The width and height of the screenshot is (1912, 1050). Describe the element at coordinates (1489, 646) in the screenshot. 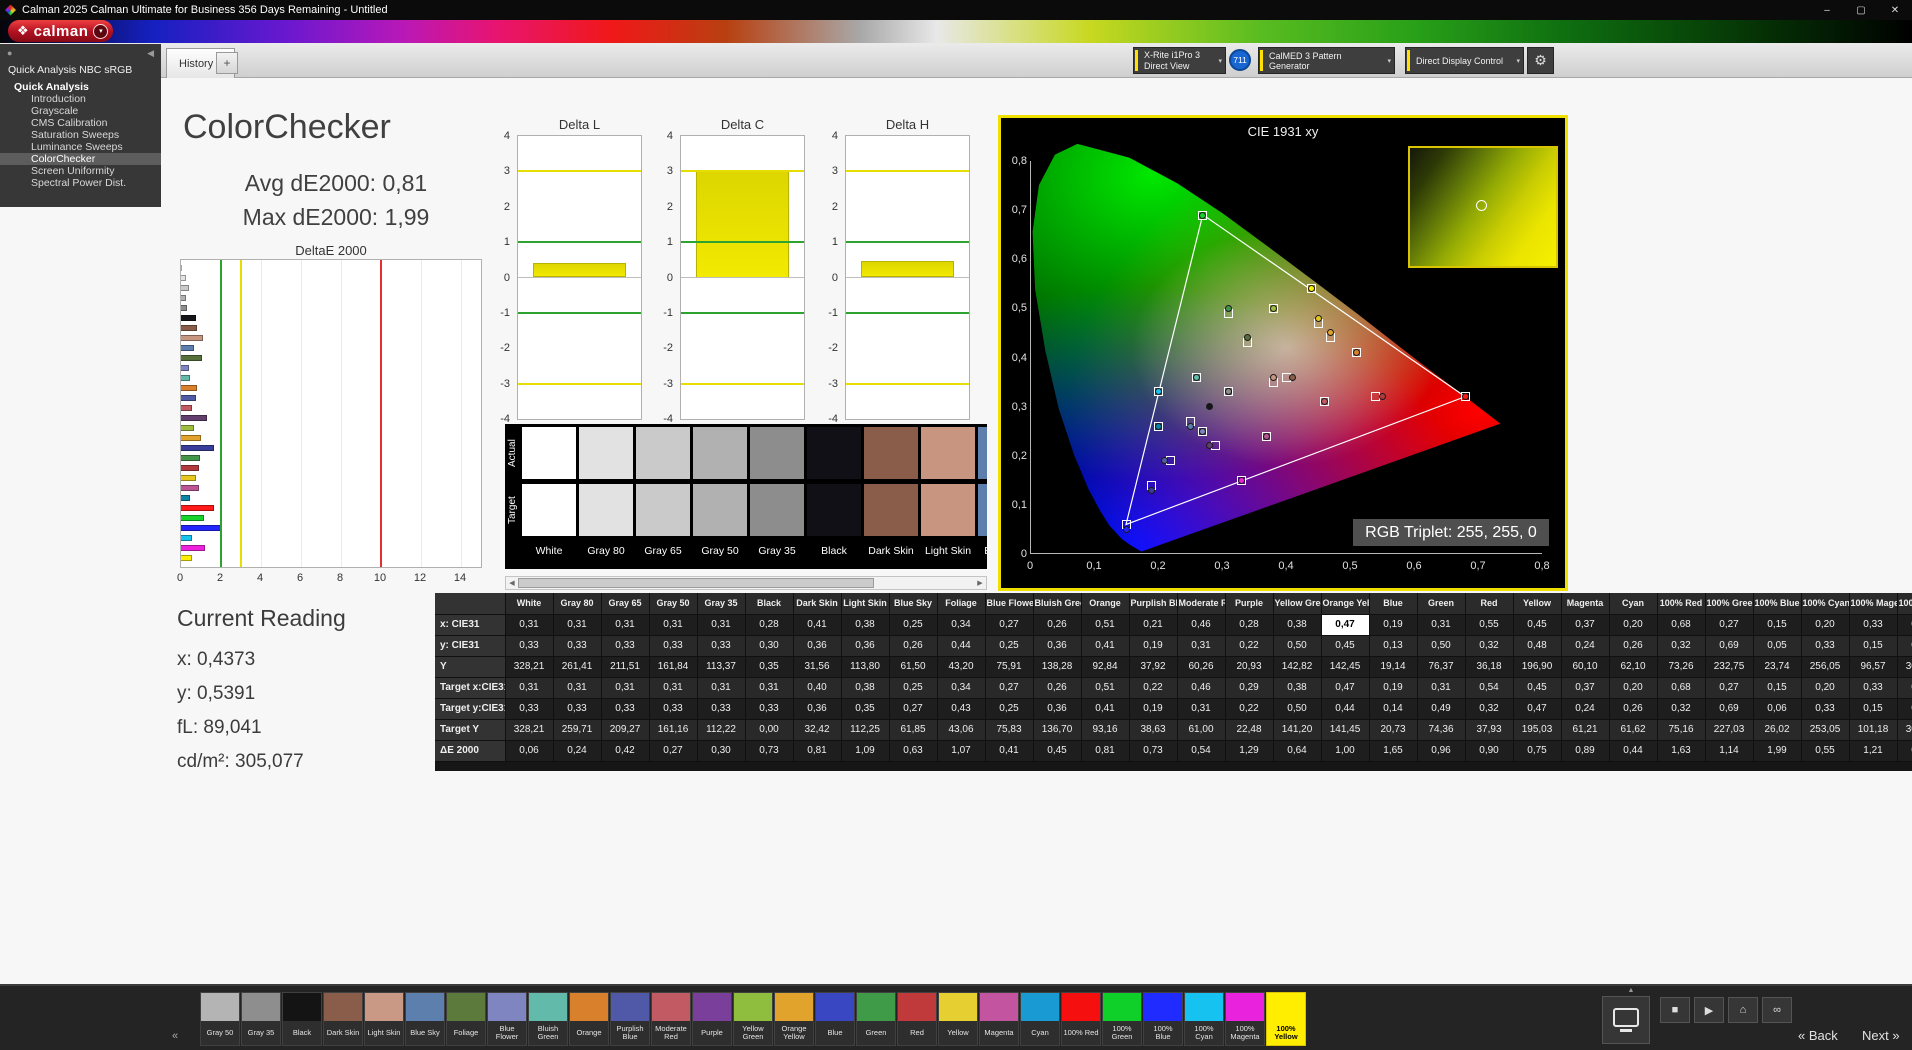

I see `cell-y-cie31-red: 0,32` at that location.